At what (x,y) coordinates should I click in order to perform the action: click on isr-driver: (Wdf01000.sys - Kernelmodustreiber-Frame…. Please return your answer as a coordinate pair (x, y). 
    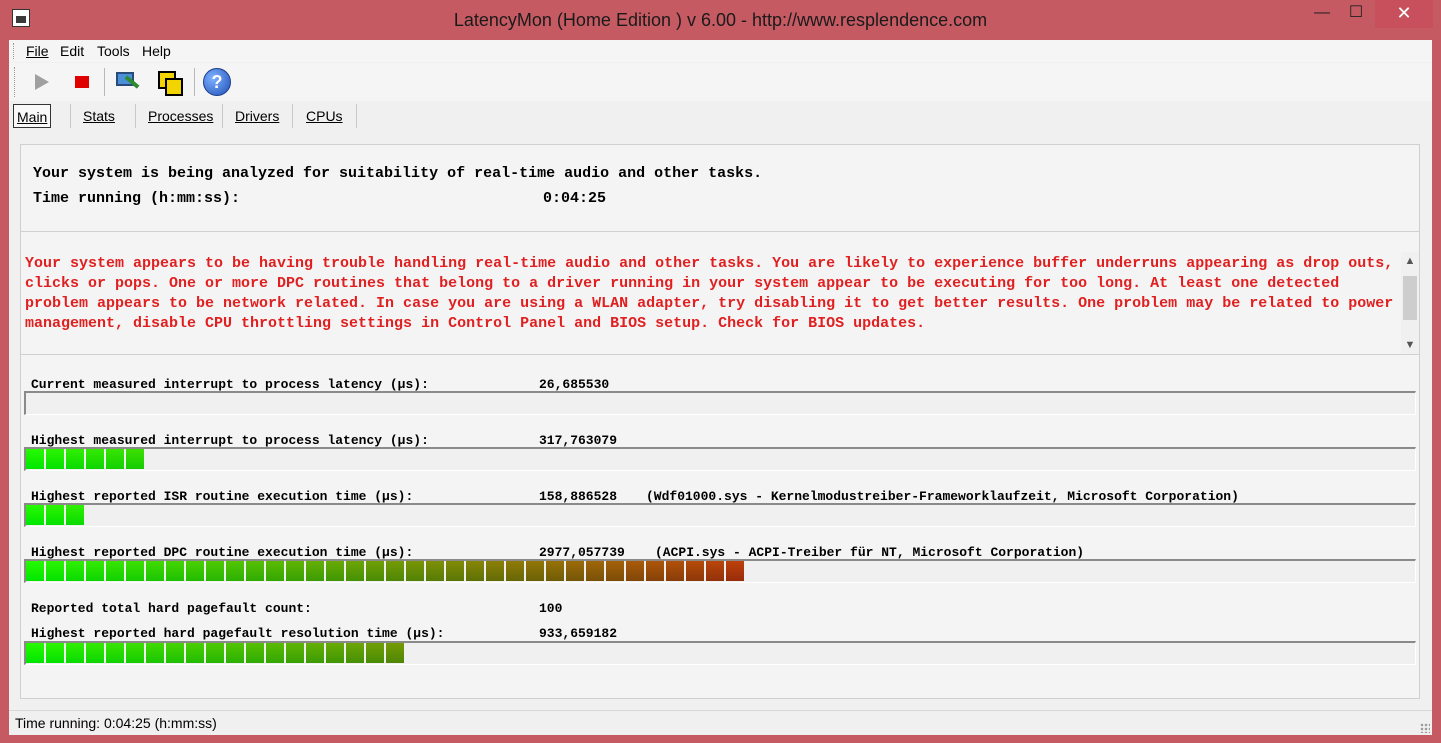
    Looking at the image, I should click on (942, 496).